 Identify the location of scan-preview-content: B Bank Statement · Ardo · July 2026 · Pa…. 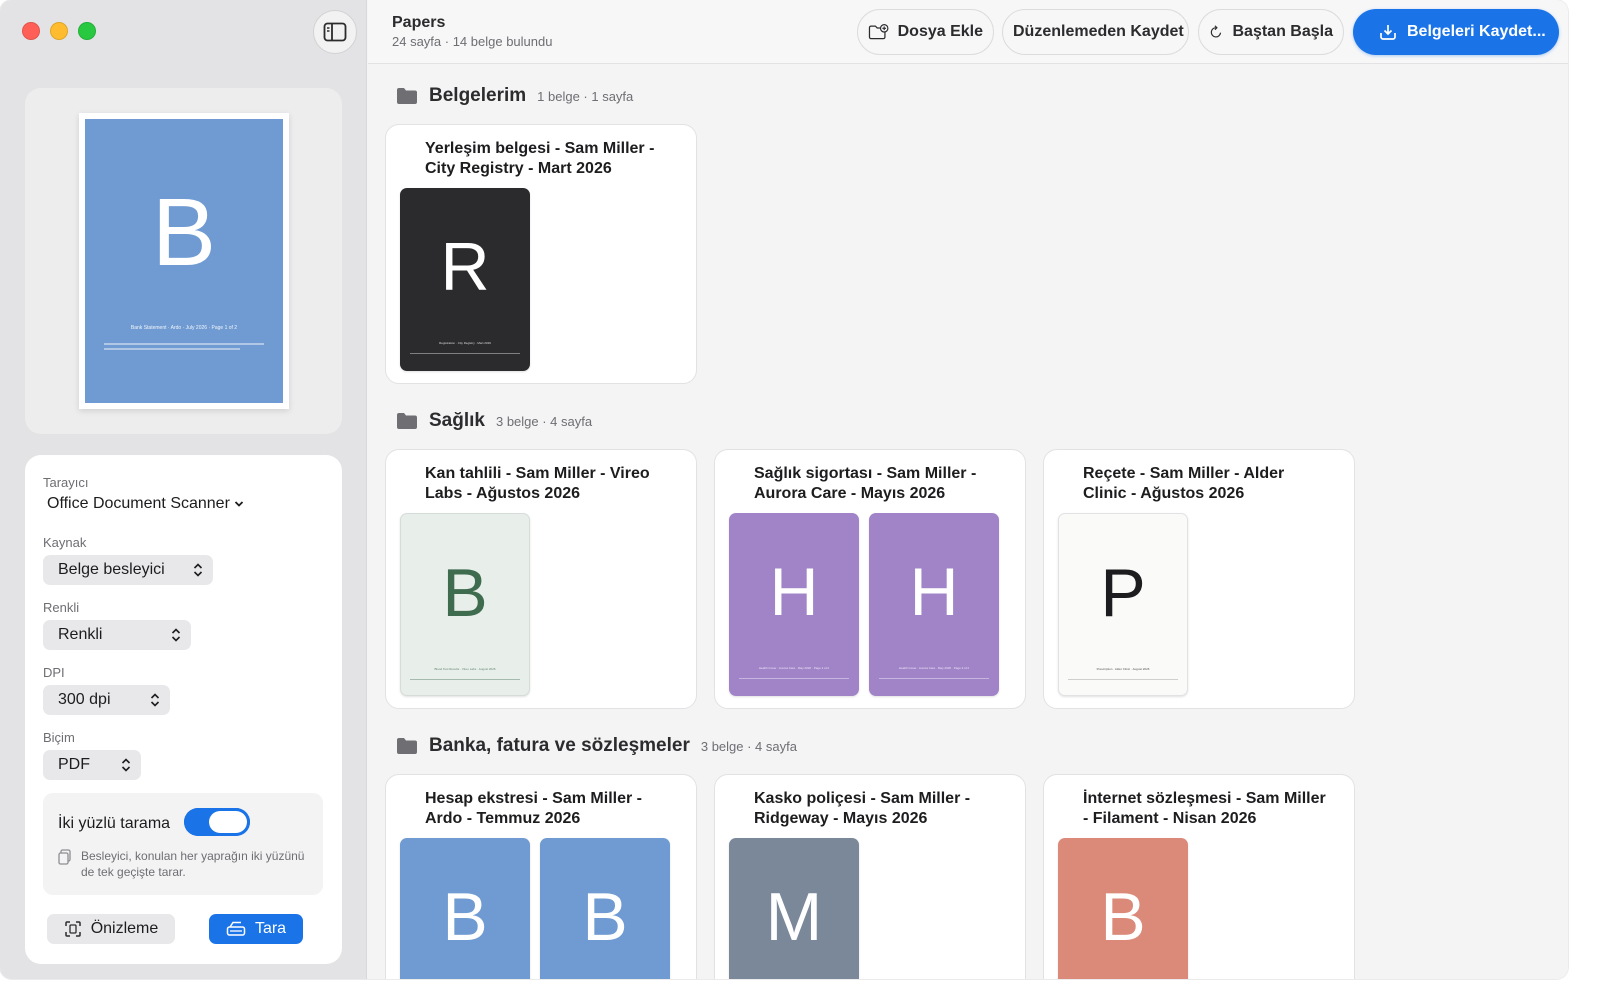
(184, 261).